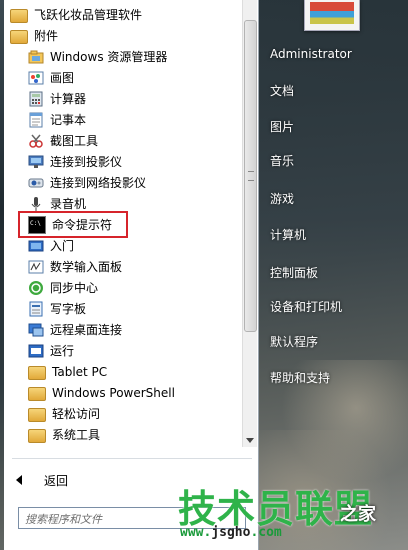 The height and width of the screenshot is (550, 408). What do you see at coordinates (288, 234) in the screenshot?
I see `right-item-computer: 计算机` at bounding box center [288, 234].